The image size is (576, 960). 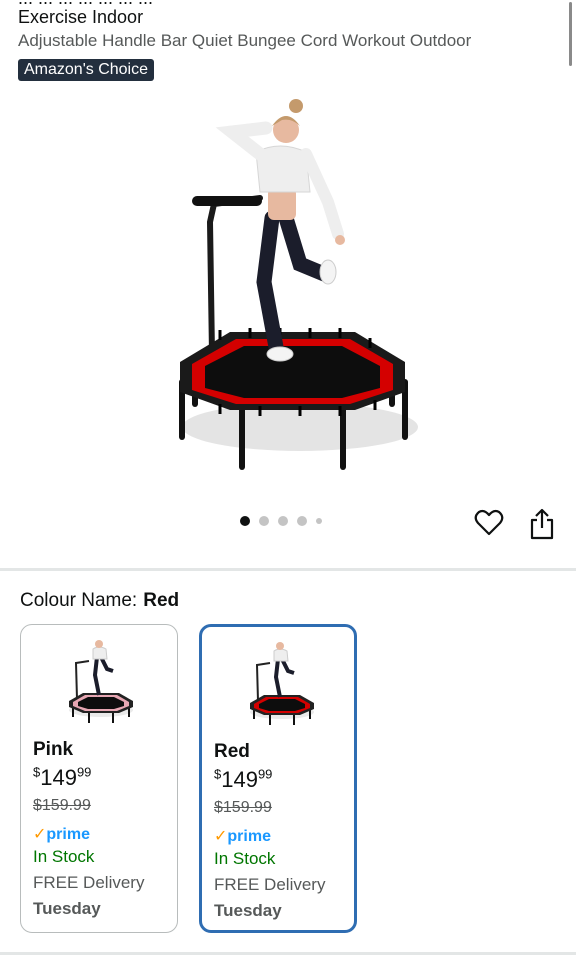 I want to click on variant-name: Red, so click(x=232, y=751).